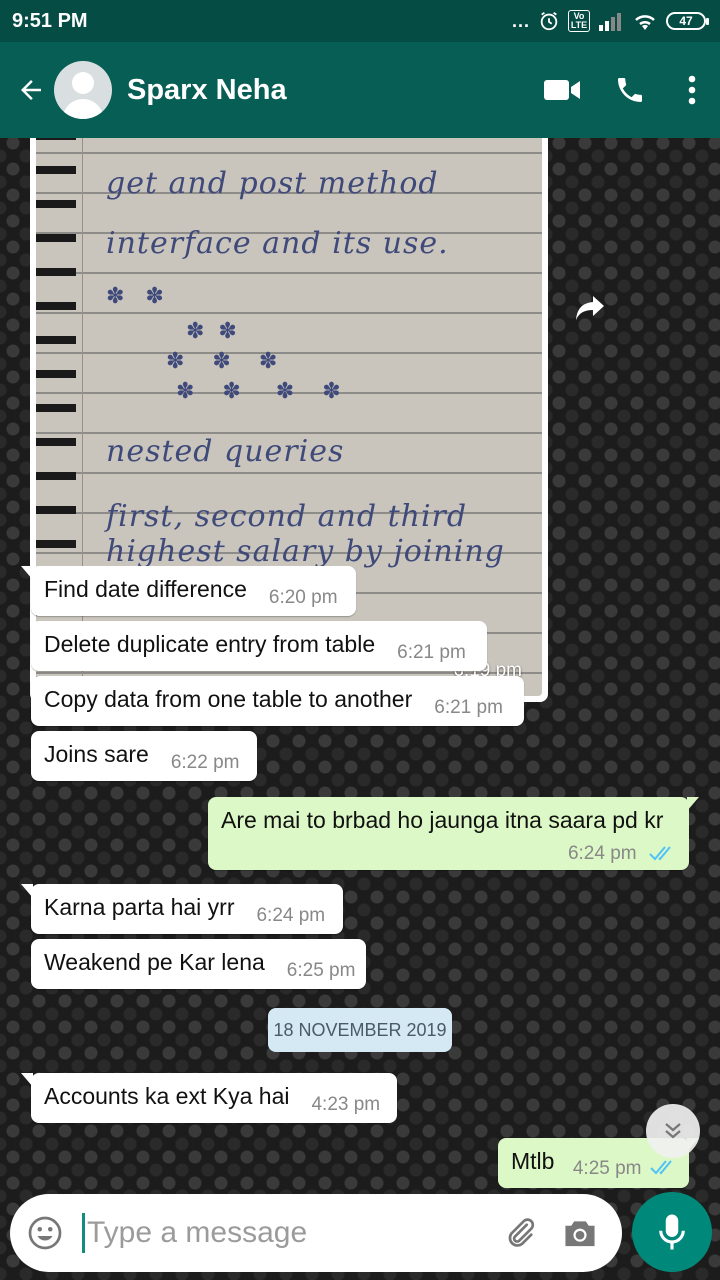  Describe the element at coordinates (329, 90) in the screenshot. I see `contact-name: Sparx Neha` at that location.